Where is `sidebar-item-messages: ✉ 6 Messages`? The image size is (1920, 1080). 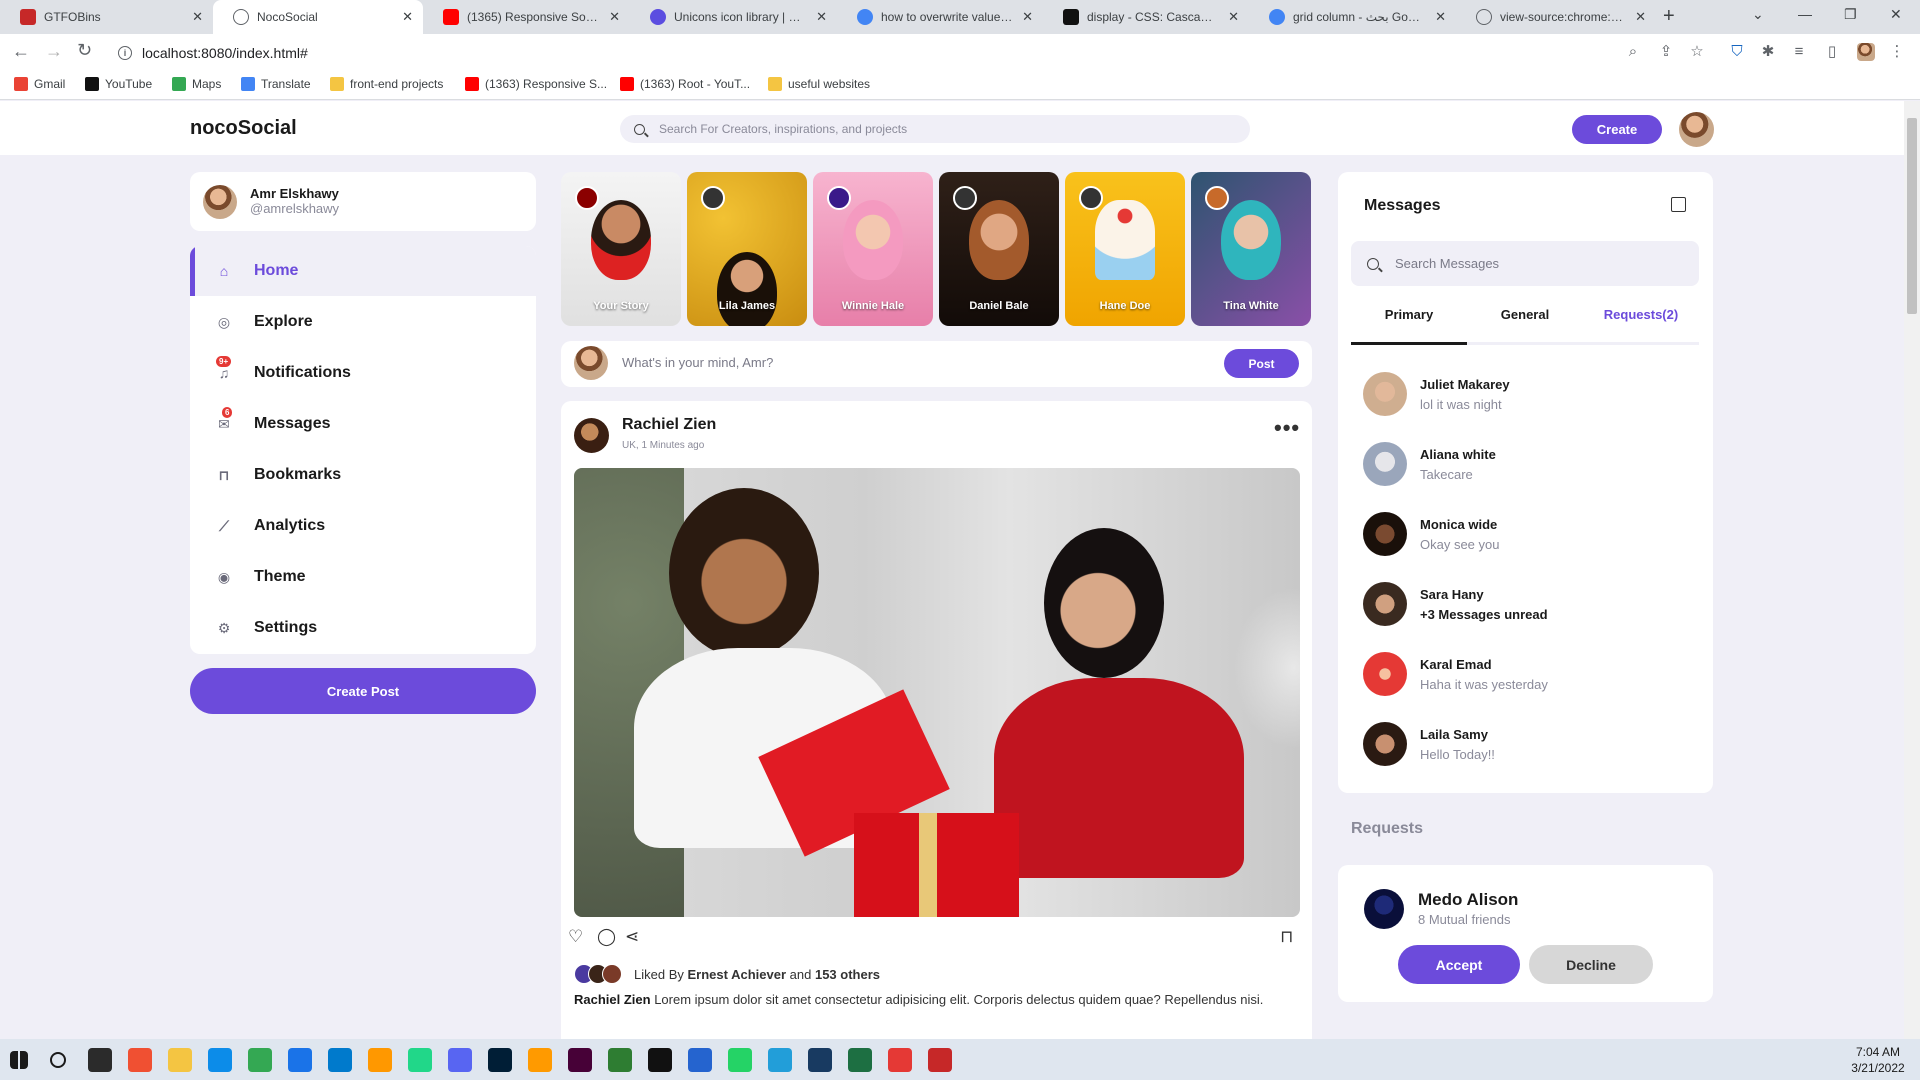 sidebar-item-messages: ✉ 6 Messages is located at coordinates (363, 424).